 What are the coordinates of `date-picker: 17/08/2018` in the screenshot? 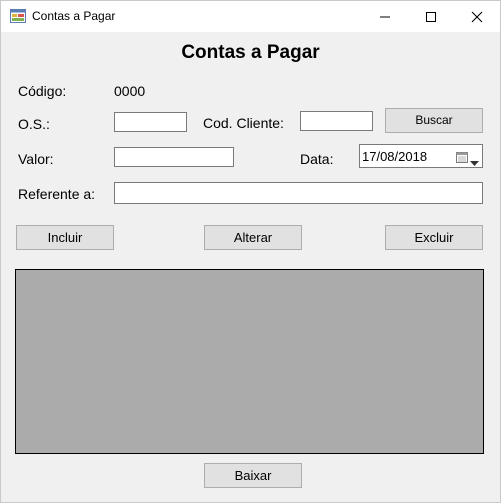 It's located at (421, 156).